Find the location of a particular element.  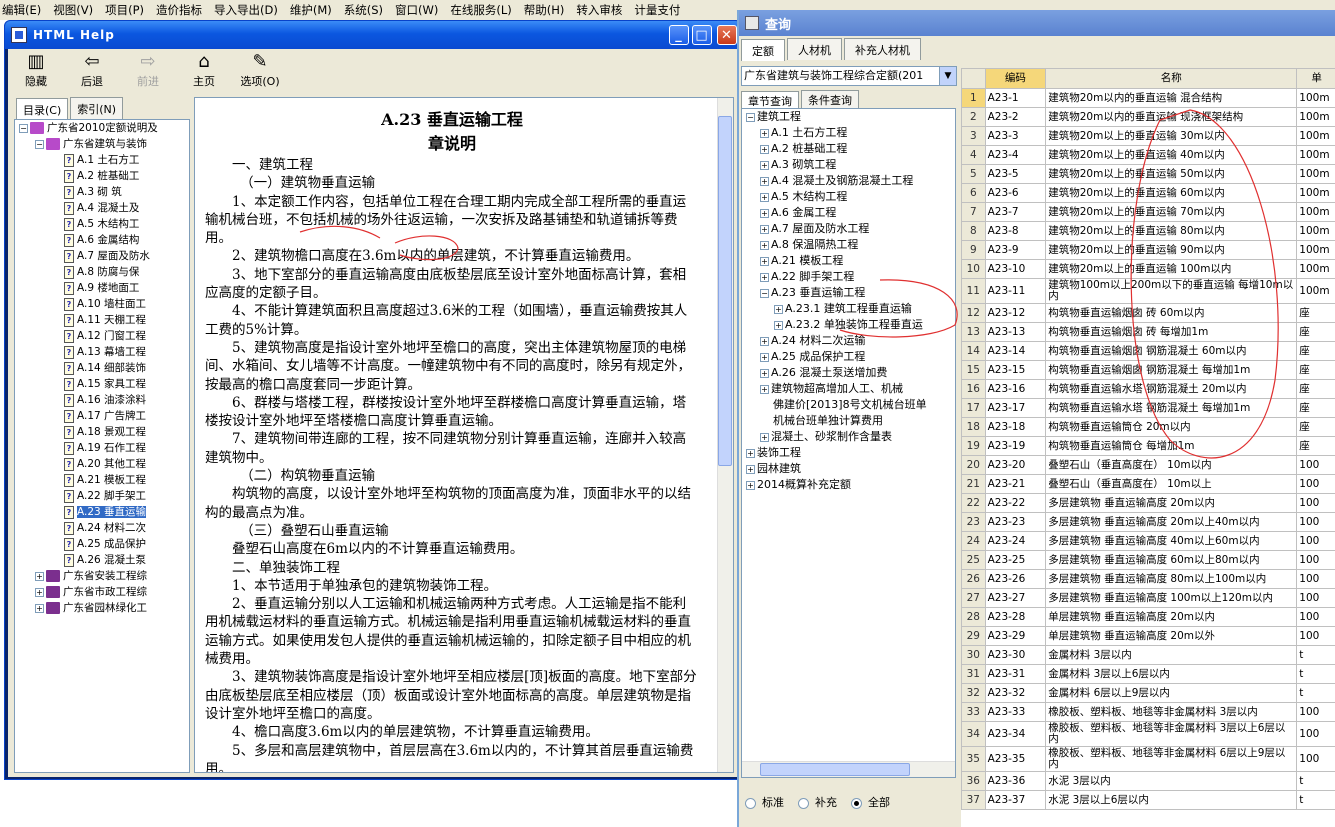

table-row: 26 A23-26 多层建筑物 垂直运输高度 80m以上100m以内 100 is located at coordinates (1148, 579).